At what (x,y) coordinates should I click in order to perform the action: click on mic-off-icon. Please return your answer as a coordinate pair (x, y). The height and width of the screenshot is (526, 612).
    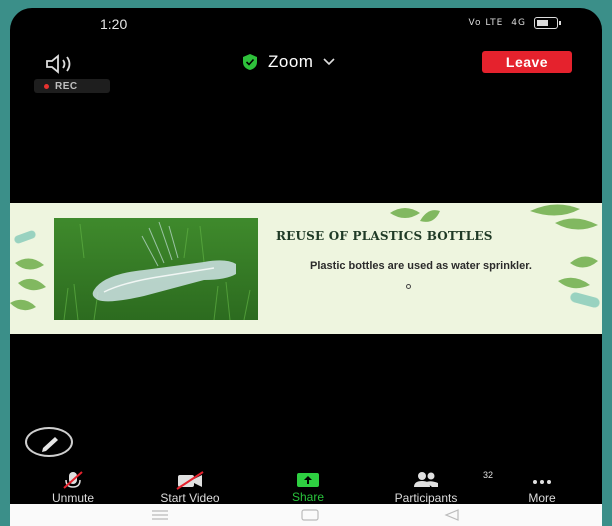
    Looking at the image, I should click on (73, 480).